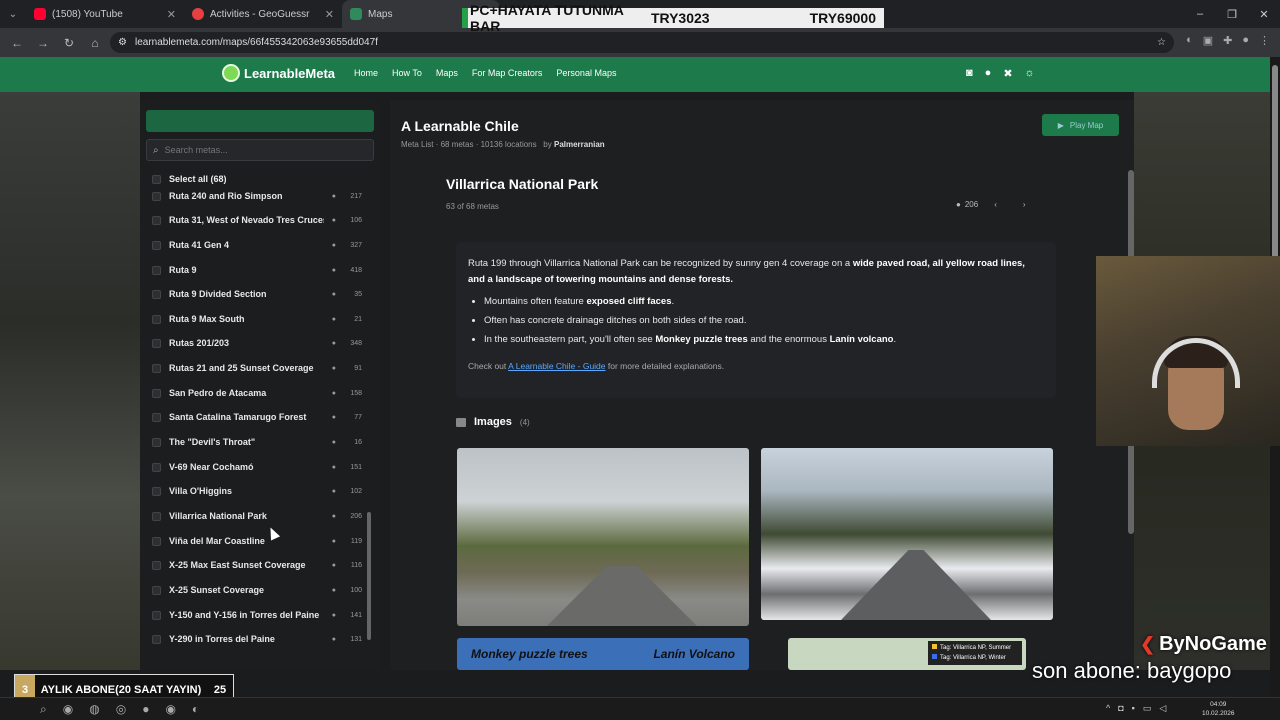 This screenshot has width=1280, height=720. I want to click on meta-list-item: Santa Catalina Tamarugo Forest ● 77, so click(257, 417).